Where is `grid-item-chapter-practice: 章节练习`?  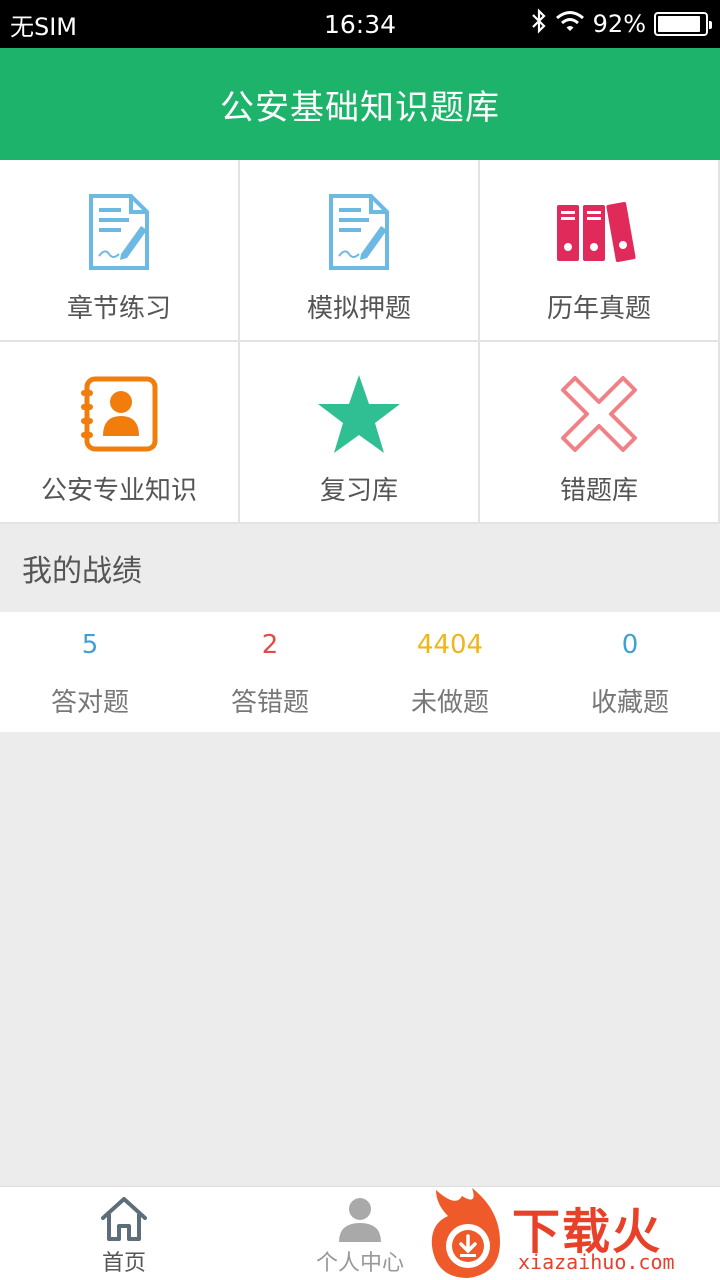
grid-item-chapter-practice: 章节练习 is located at coordinates (120, 251).